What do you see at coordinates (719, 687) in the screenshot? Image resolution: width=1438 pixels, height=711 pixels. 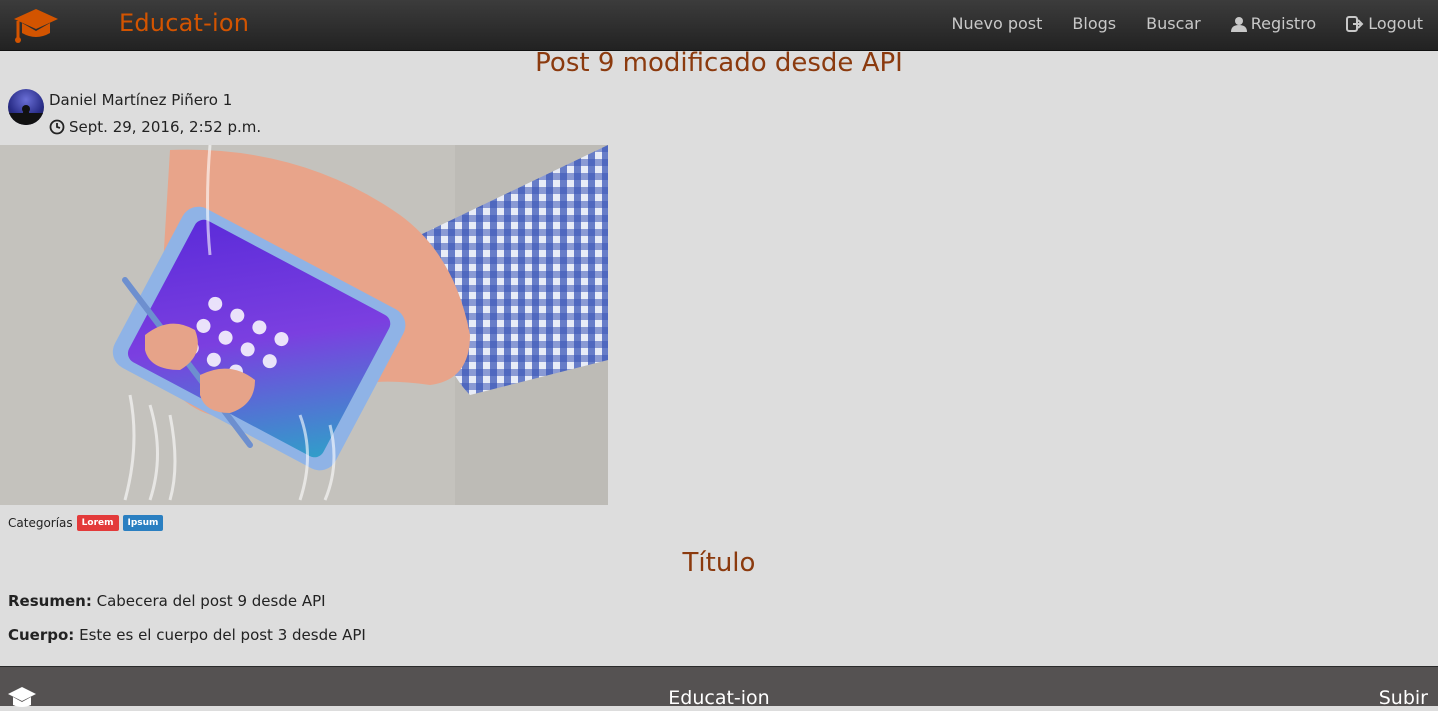 I see `footer: Educat-ion Subir` at bounding box center [719, 687].